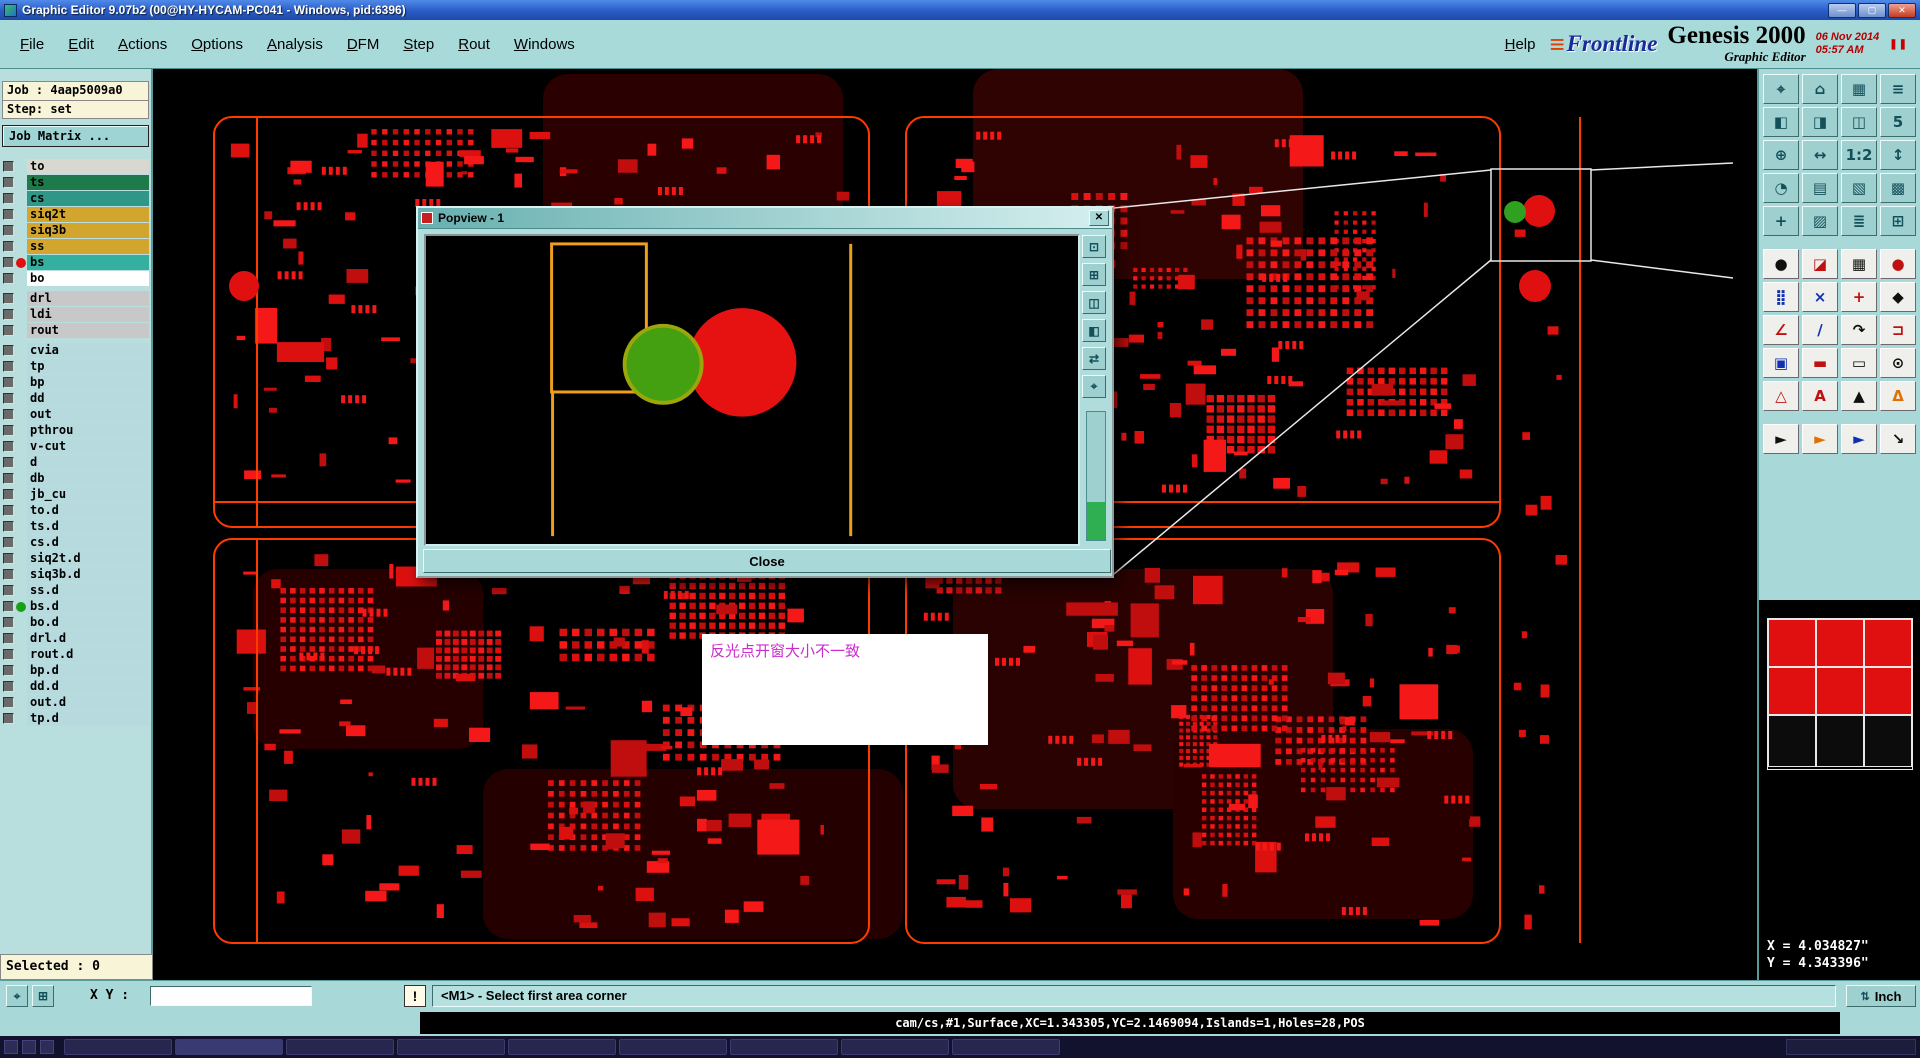 This screenshot has height=1058, width=1920. Describe the element at coordinates (75, 262) in the screenshot. I see `layer-row-bs: bs` at that location.